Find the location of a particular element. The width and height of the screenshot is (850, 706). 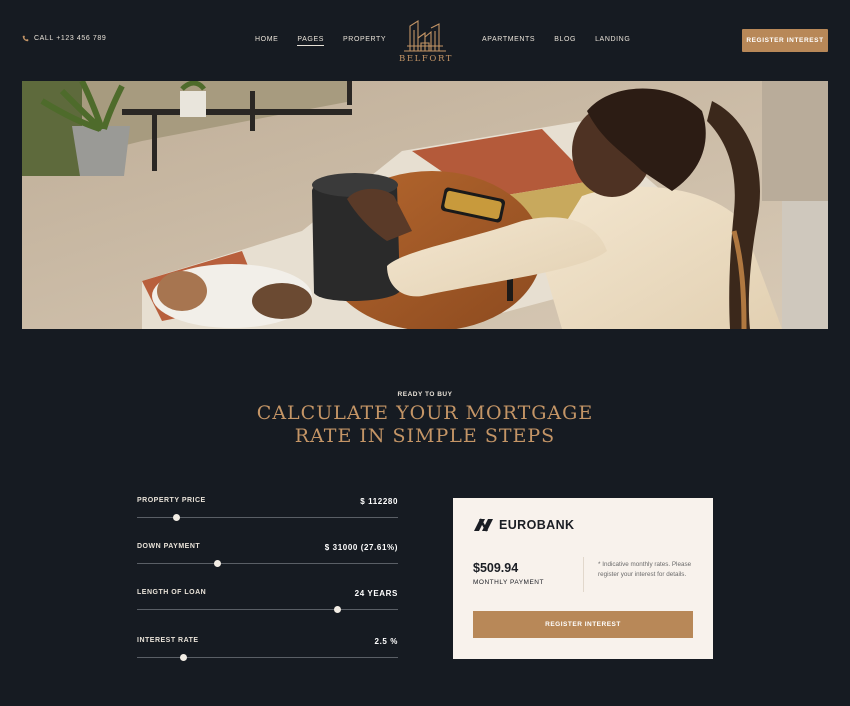

loan-length-label: LENGTH OF LOAN is located at coordinates (172, 592).